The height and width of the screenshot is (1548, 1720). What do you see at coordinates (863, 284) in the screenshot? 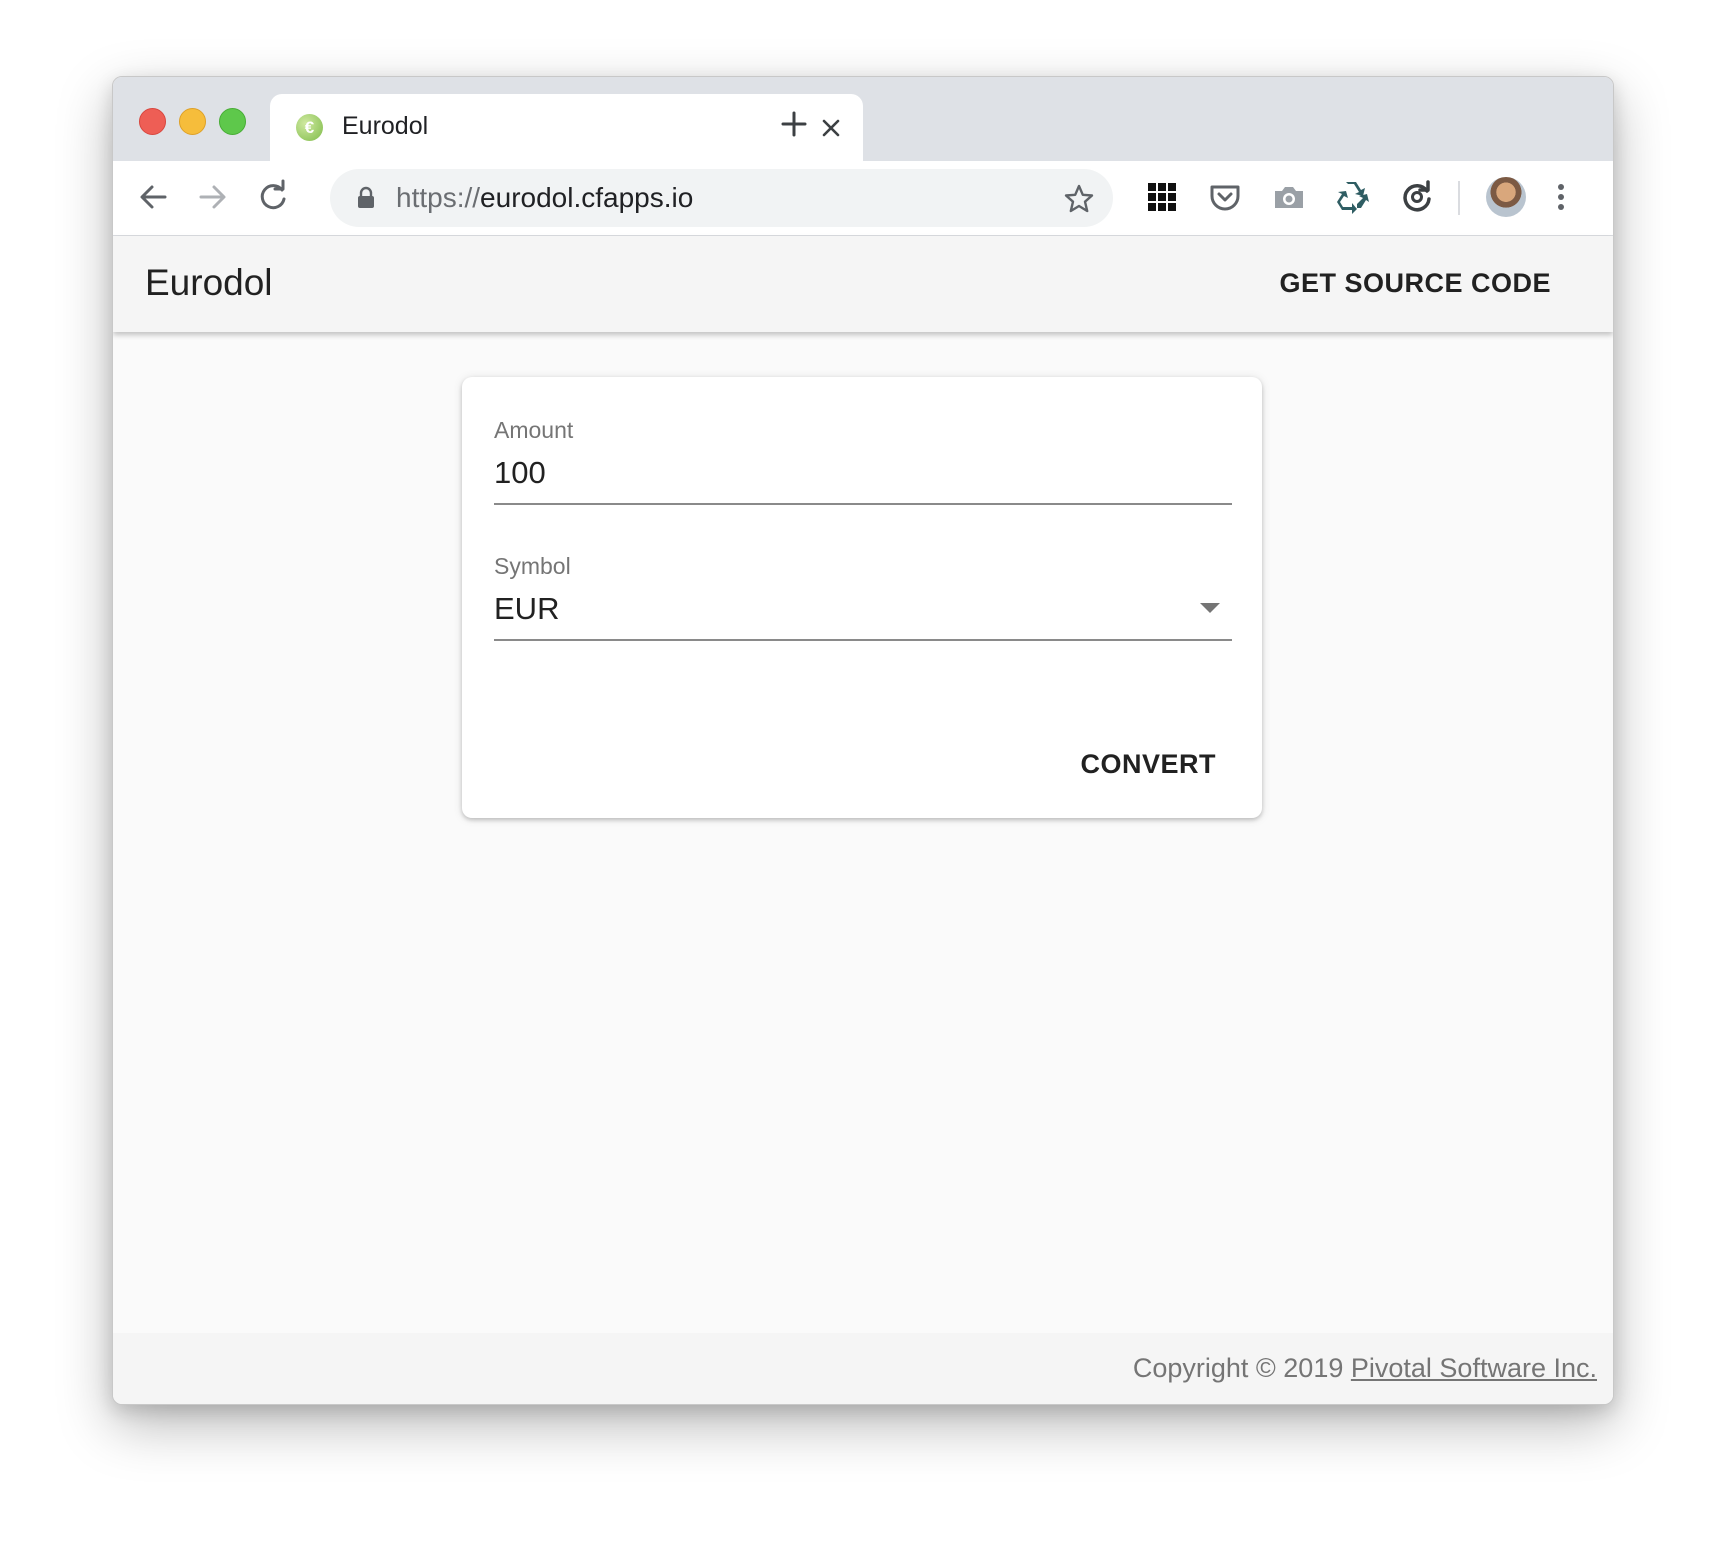
I see `app-bar: Eurodol GET SOURCE CODE` at bounding box center [863, 284].